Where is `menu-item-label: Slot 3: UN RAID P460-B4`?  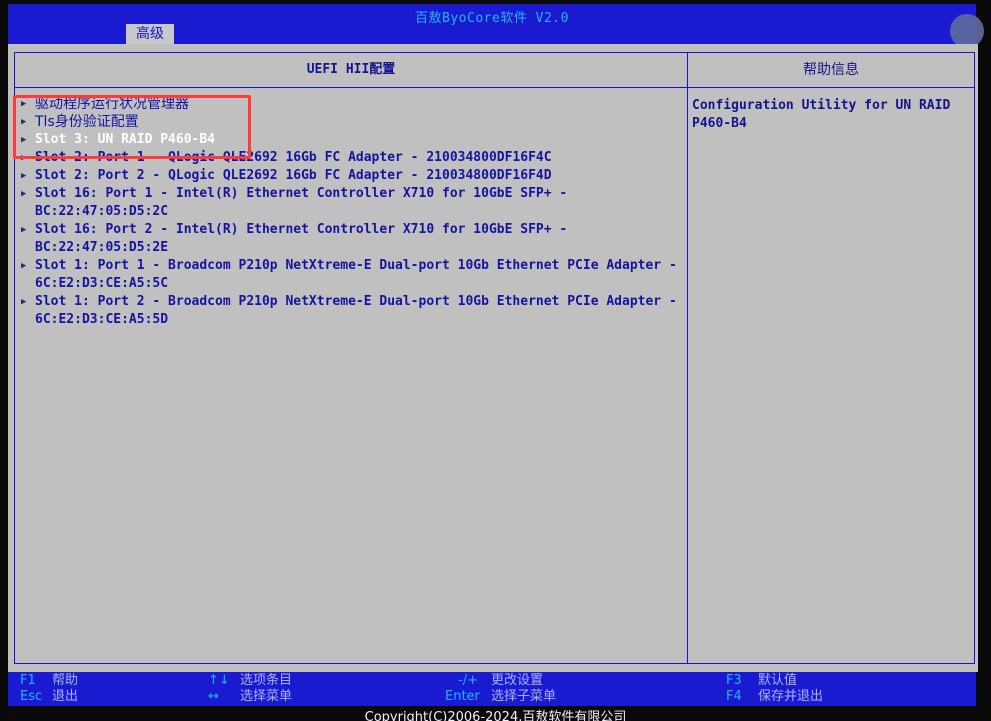
menu-item-label: Slot 3: UN RAID P460-B4 is located at coordinates (125, 139).